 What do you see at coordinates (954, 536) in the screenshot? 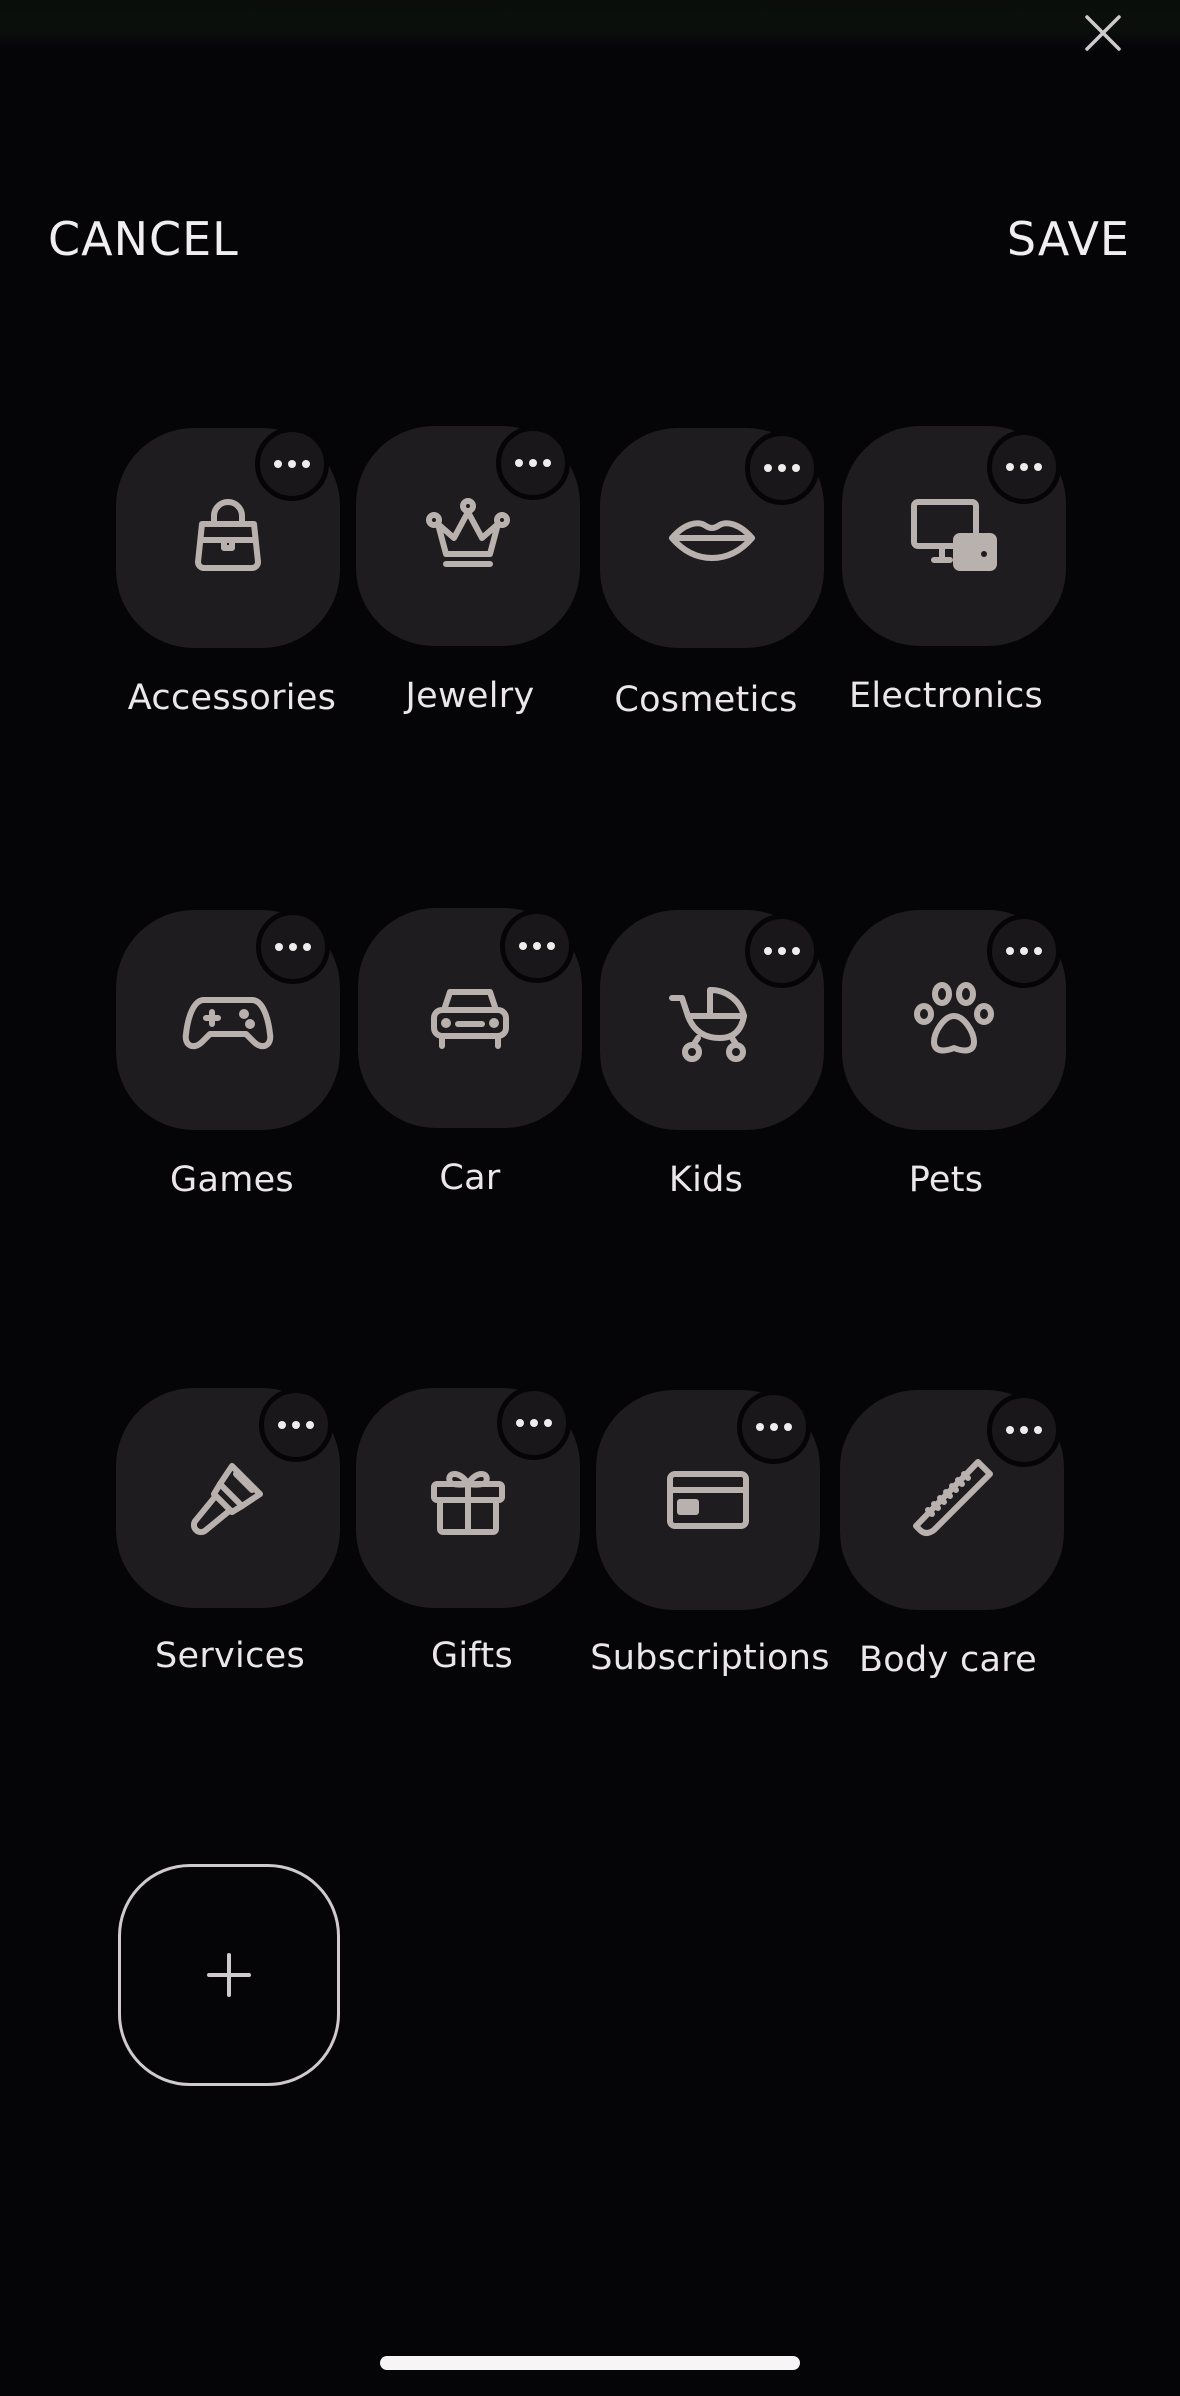
I see `devices-icon` at bounding box center [954, 536].